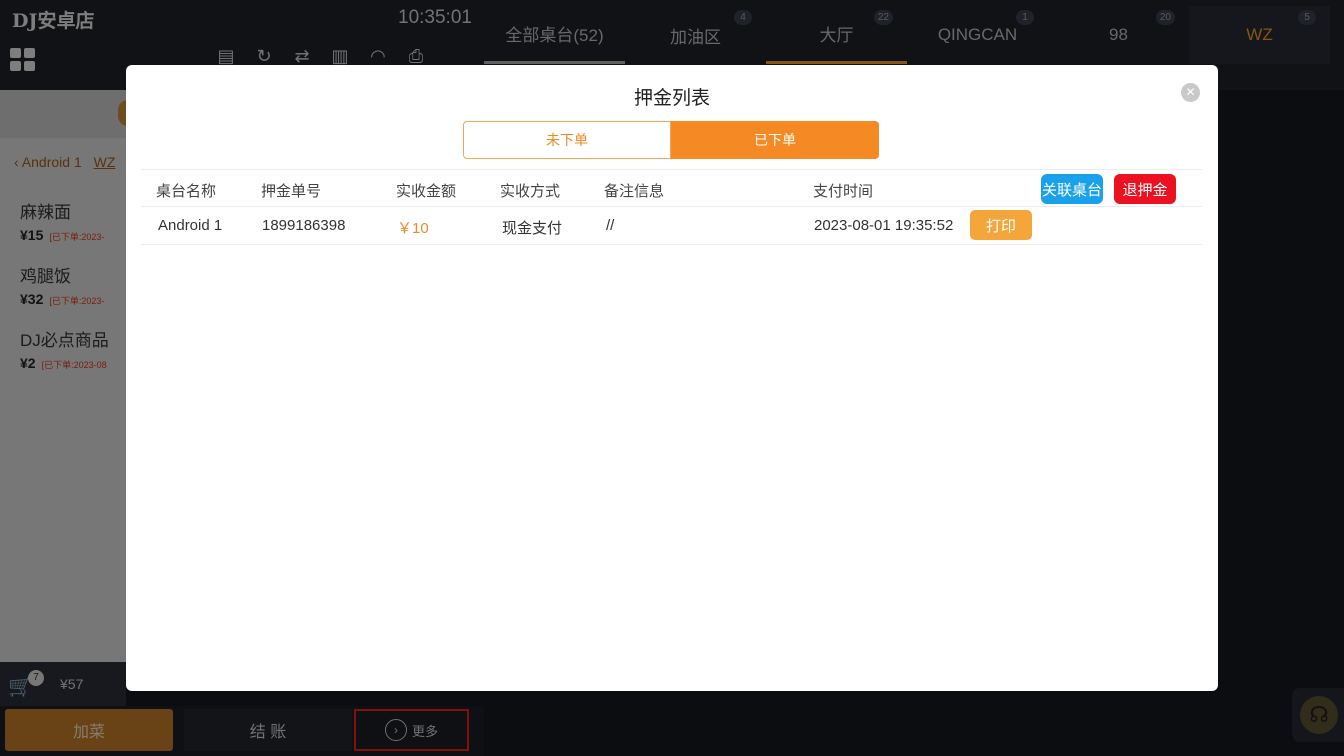  Describe the element at coordinates (775, 140) in the screenshot. I see `segment-ordered: 已下单` at that location.